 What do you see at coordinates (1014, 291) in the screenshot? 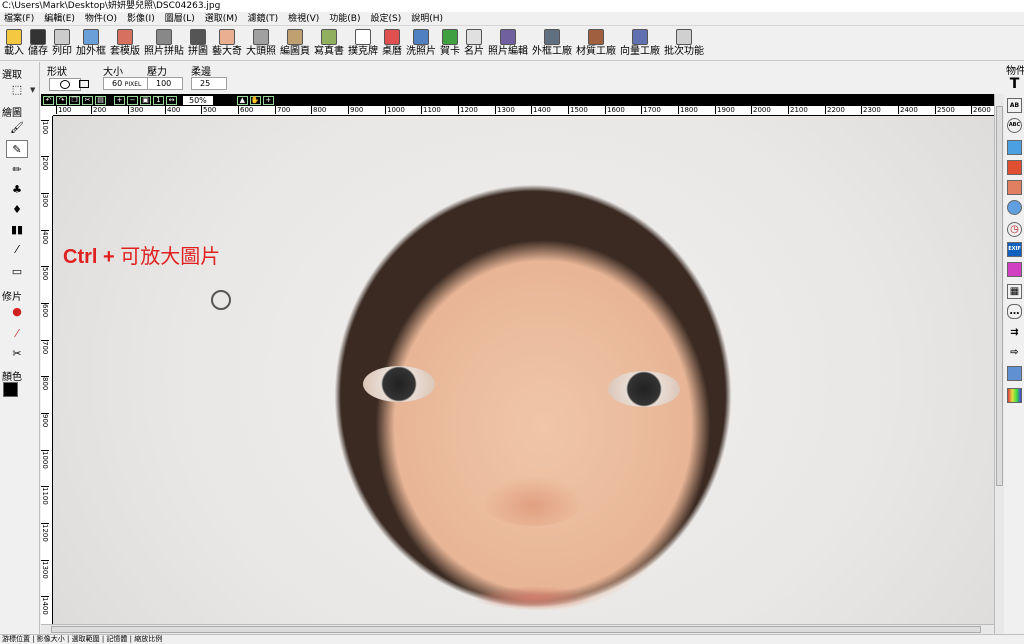
I see `calendar-grid-icon: ▦` at bounding box center [1014, 291].